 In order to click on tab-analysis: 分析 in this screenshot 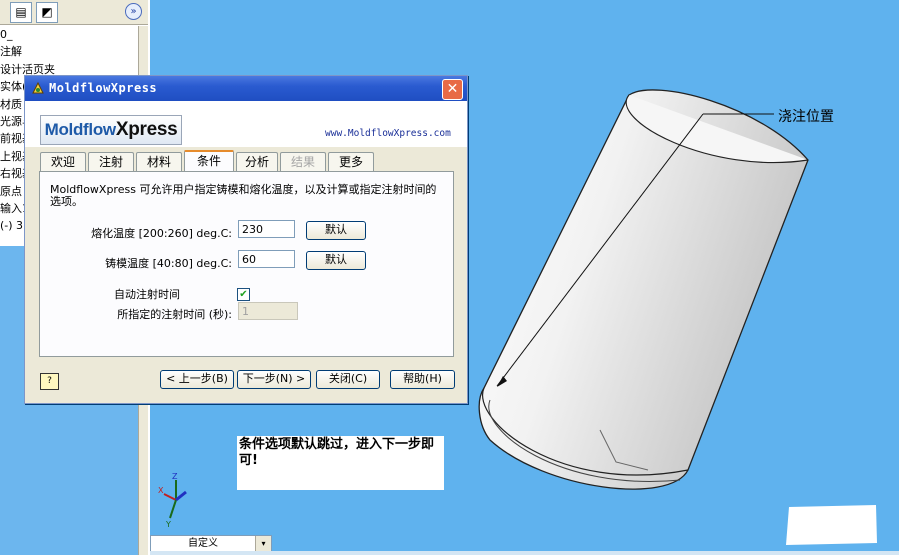, I will do `click(257, 161)`.